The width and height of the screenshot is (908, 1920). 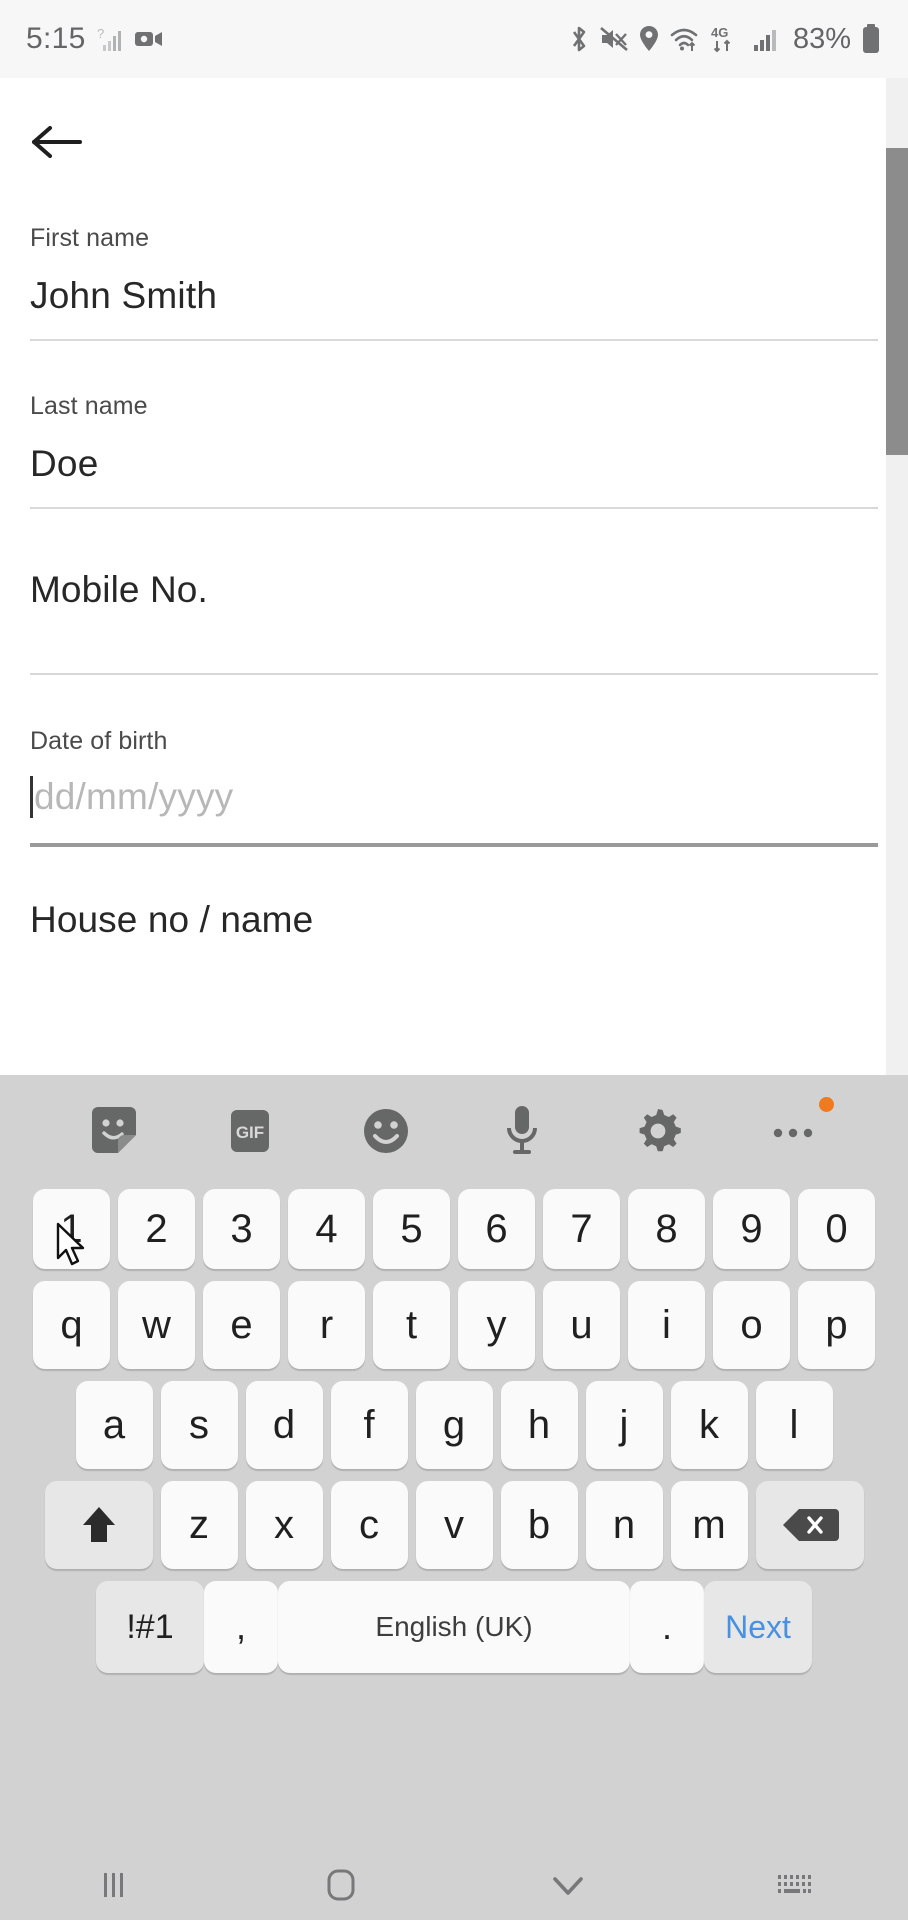 I want to click on next-key: Next, so click(x=758, y=1627).